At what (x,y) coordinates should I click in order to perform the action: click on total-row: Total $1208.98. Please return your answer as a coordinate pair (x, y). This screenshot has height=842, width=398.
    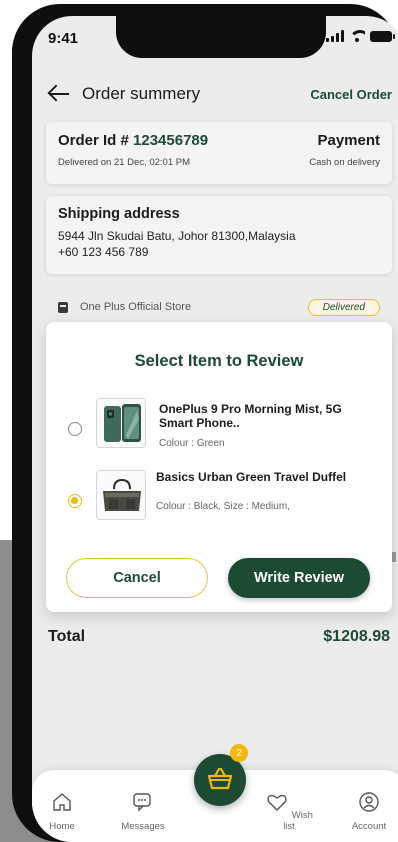
    Looking at the image, I should click on (219, 637).